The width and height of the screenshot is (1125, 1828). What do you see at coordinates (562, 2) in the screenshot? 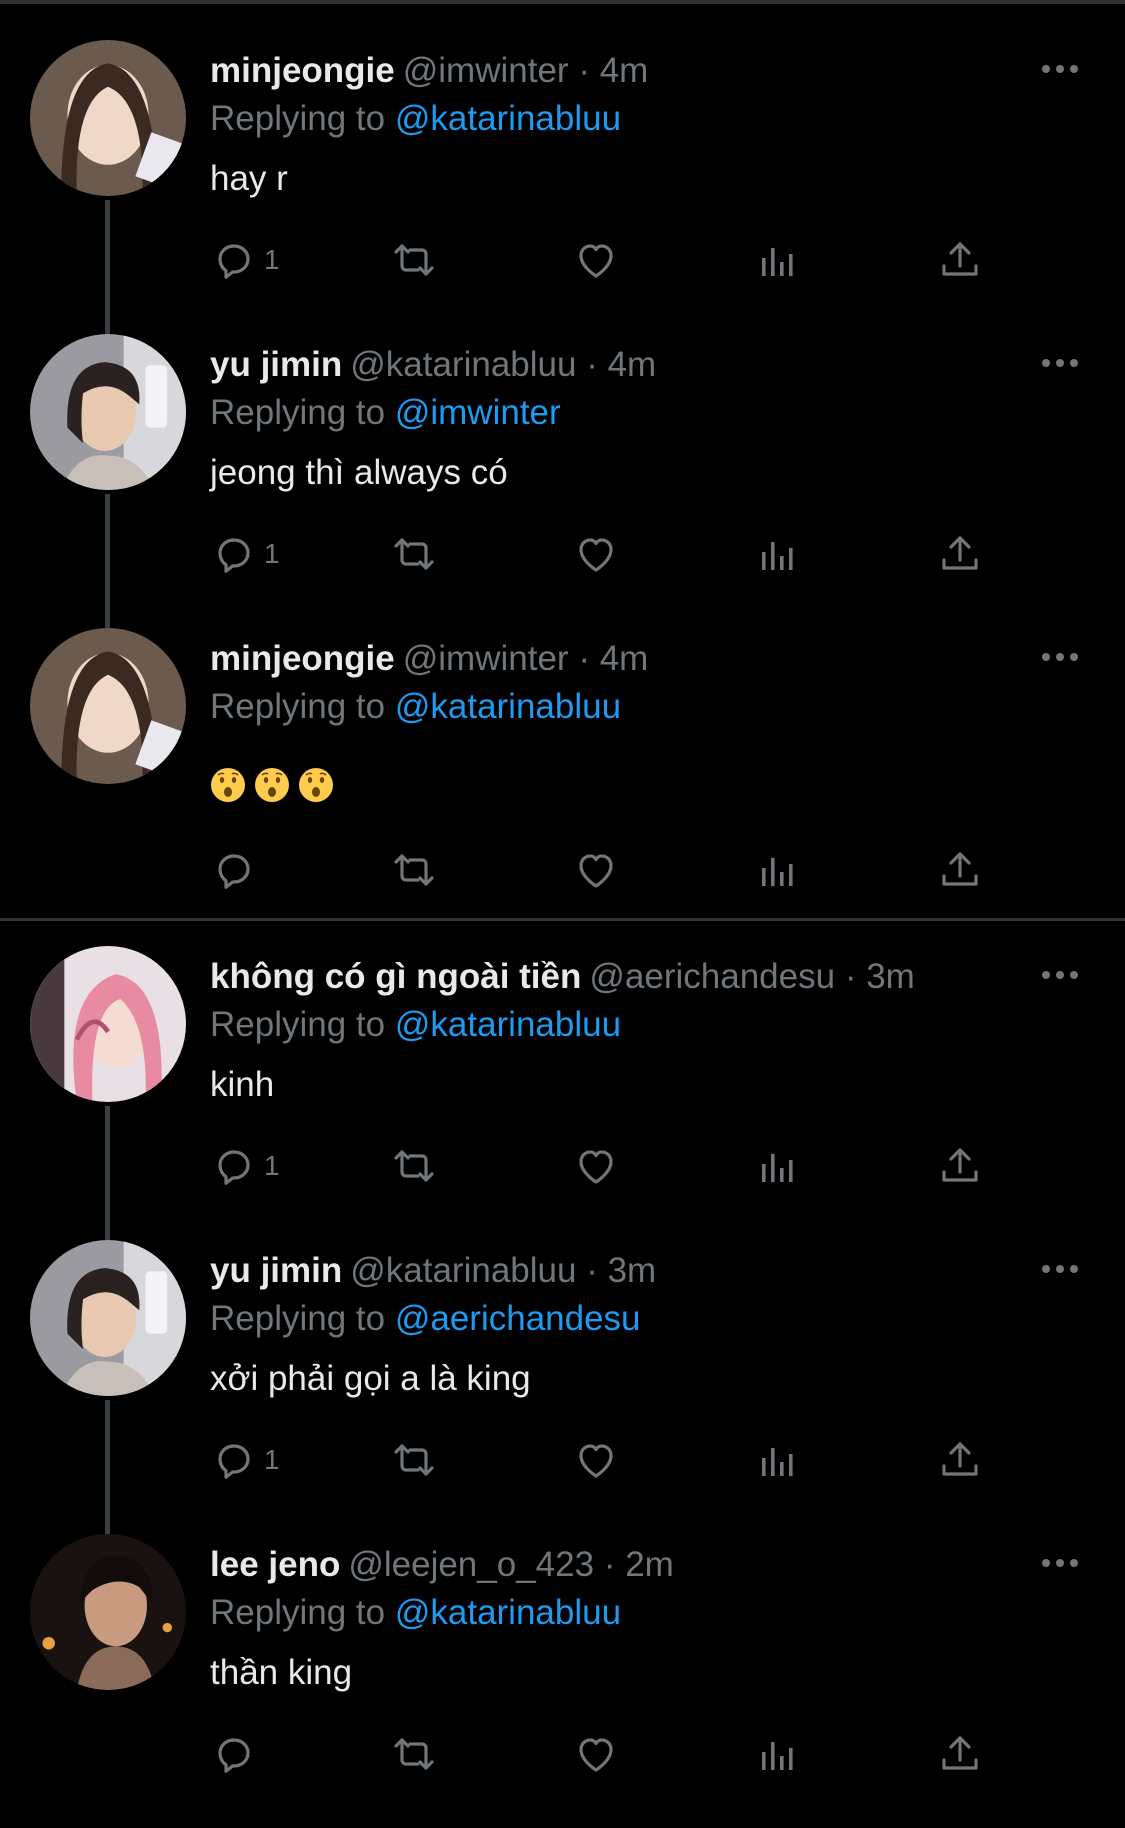
I see `top-border` at bounding box center [562, 2].